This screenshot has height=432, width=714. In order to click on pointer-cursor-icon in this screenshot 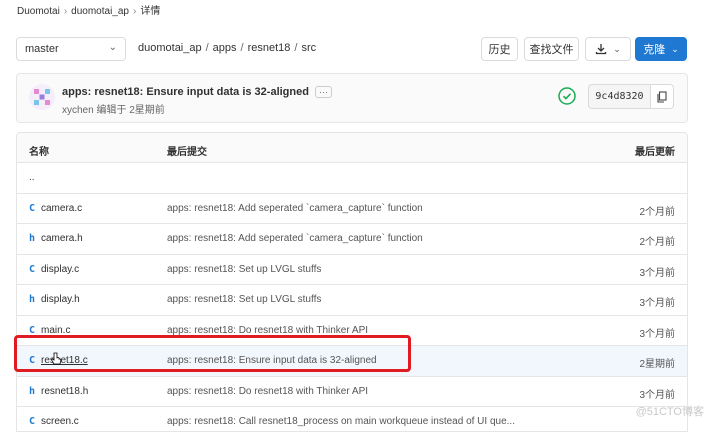, I will do `click(56, 358)`.